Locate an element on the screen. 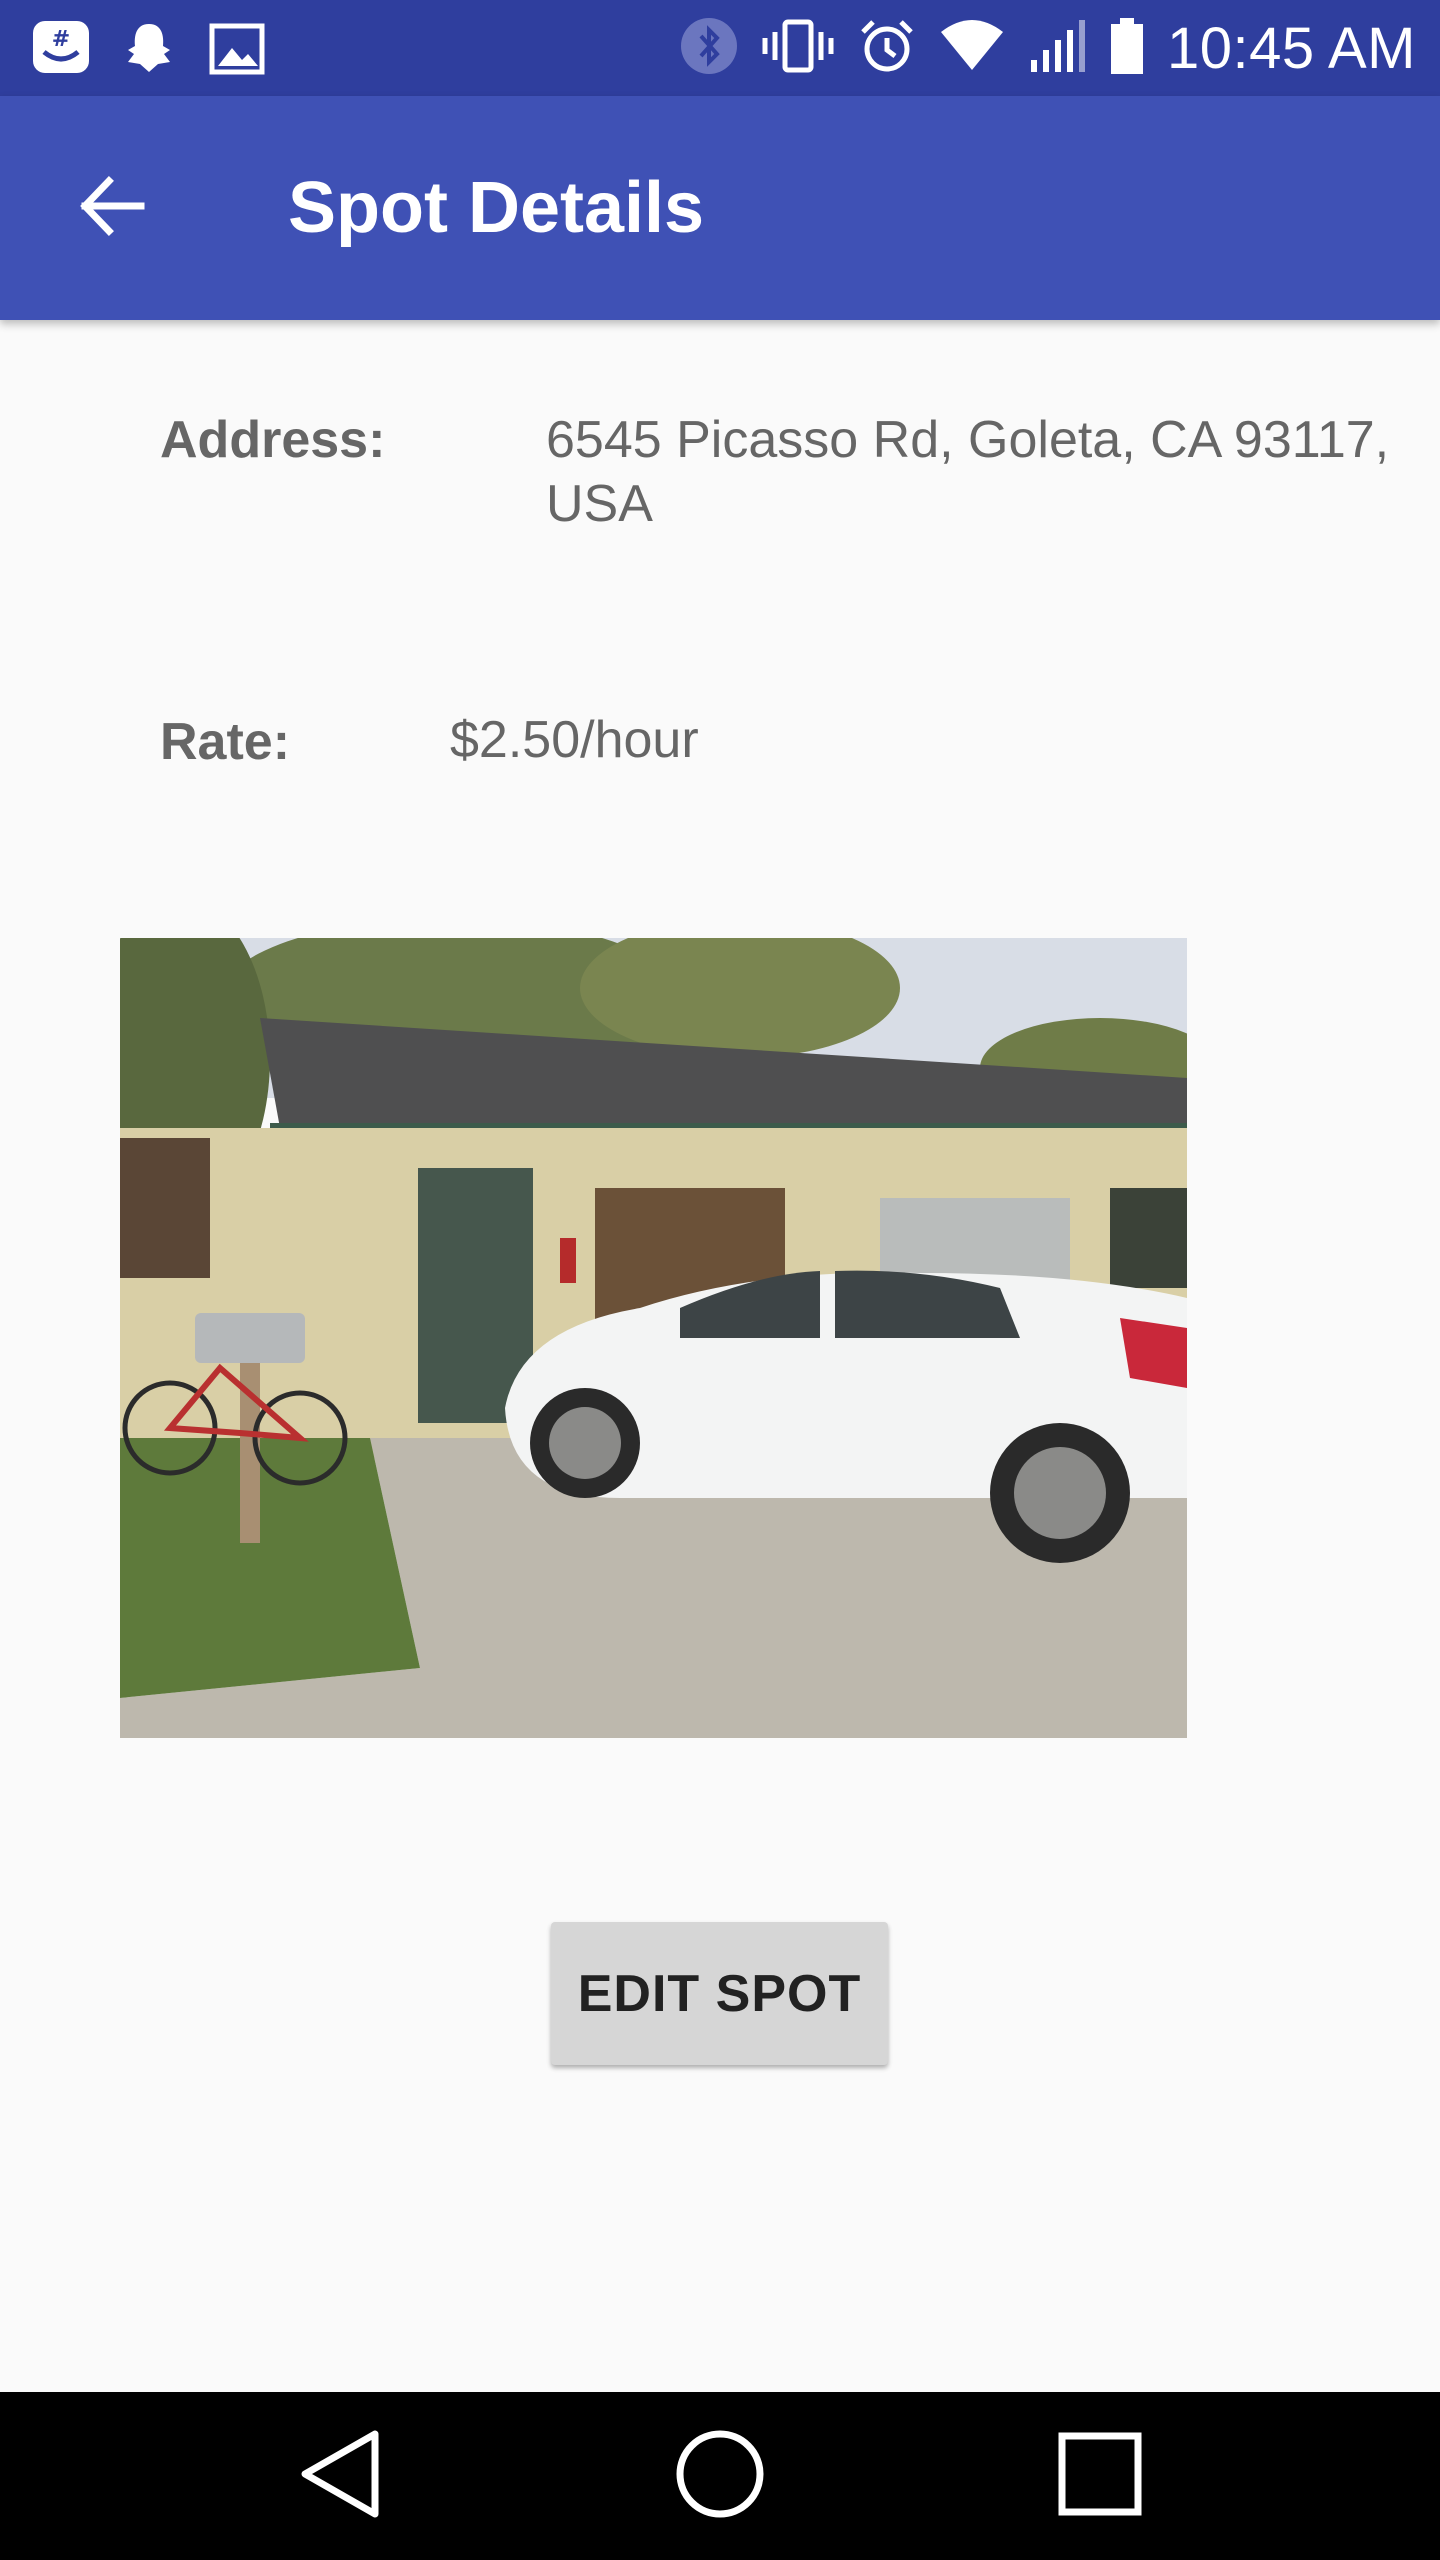 The height and width of the screenshot is (2560, 1440). arrow-back-icon is located at coordinates (112, 208).